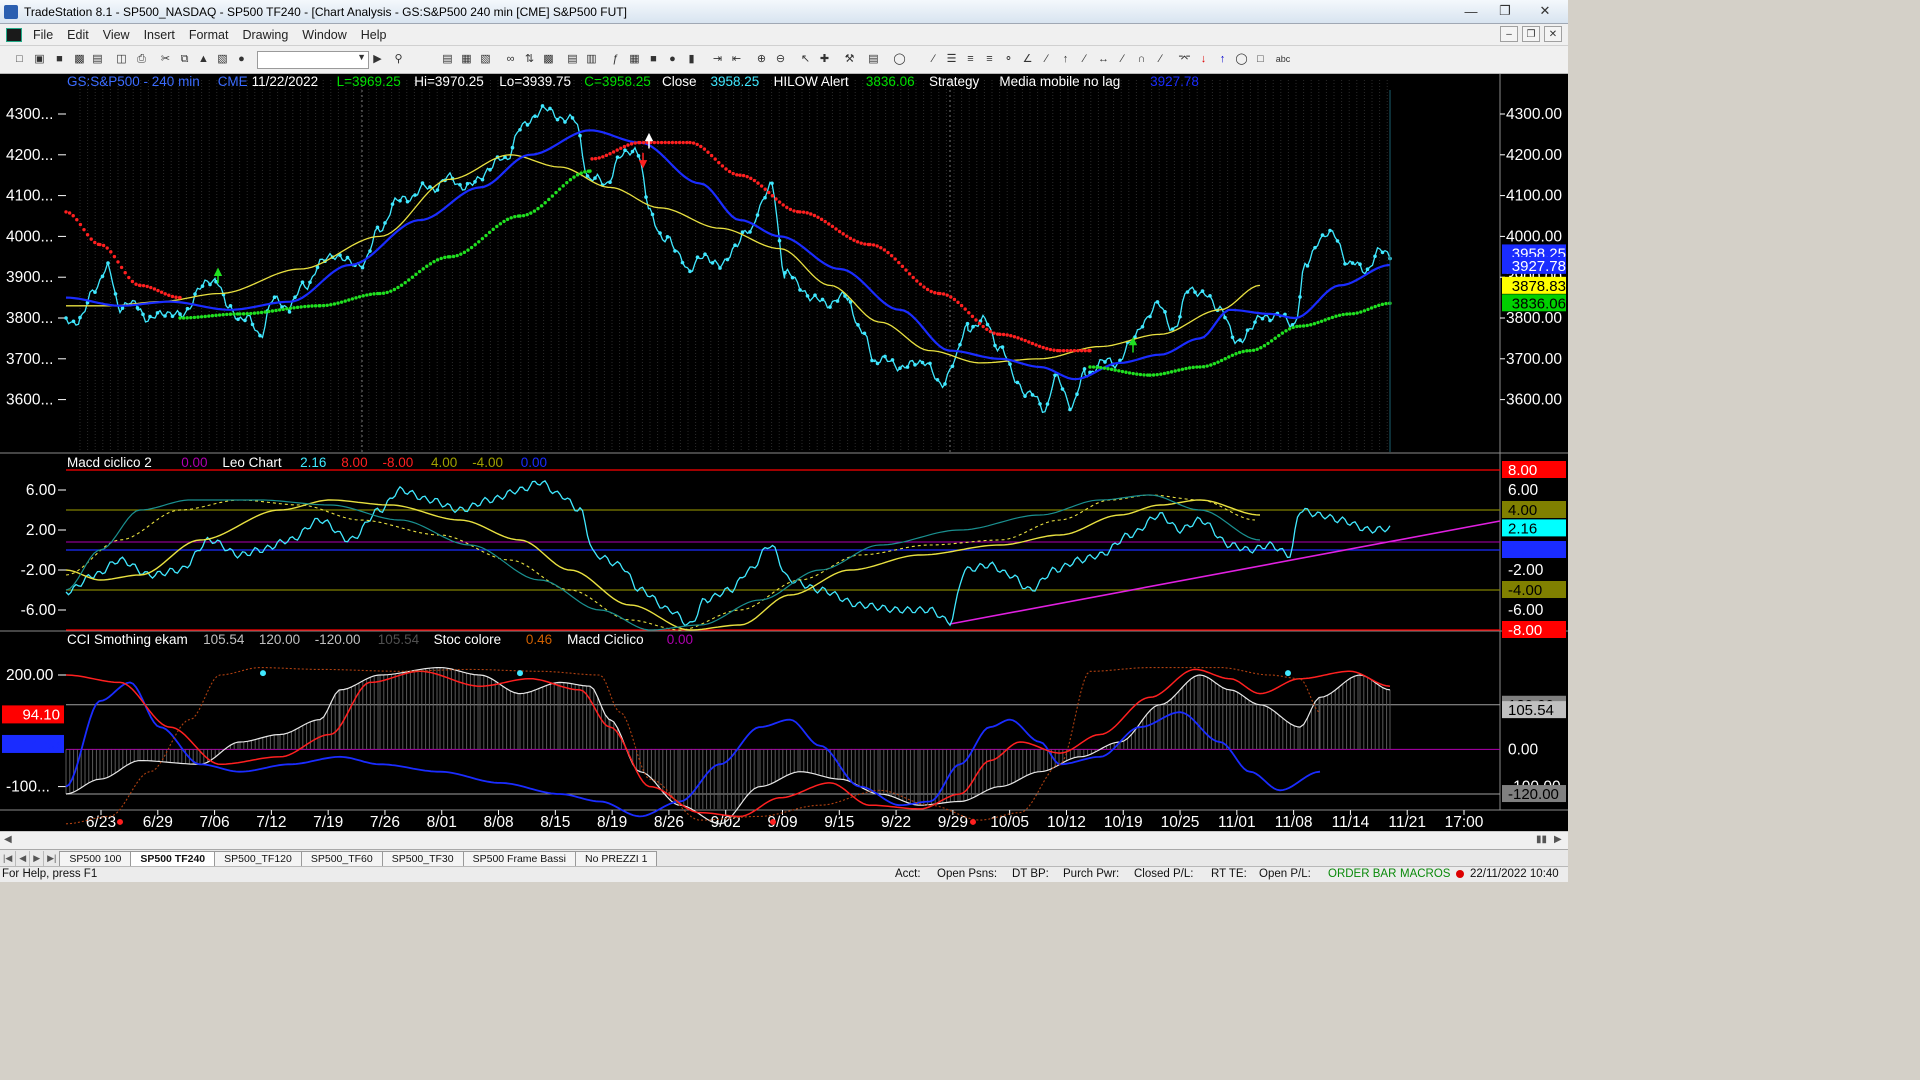 The width and height of the screenshot is (1920, 1080). I want to click on pointer-icon: ↖, so click(805, 59).